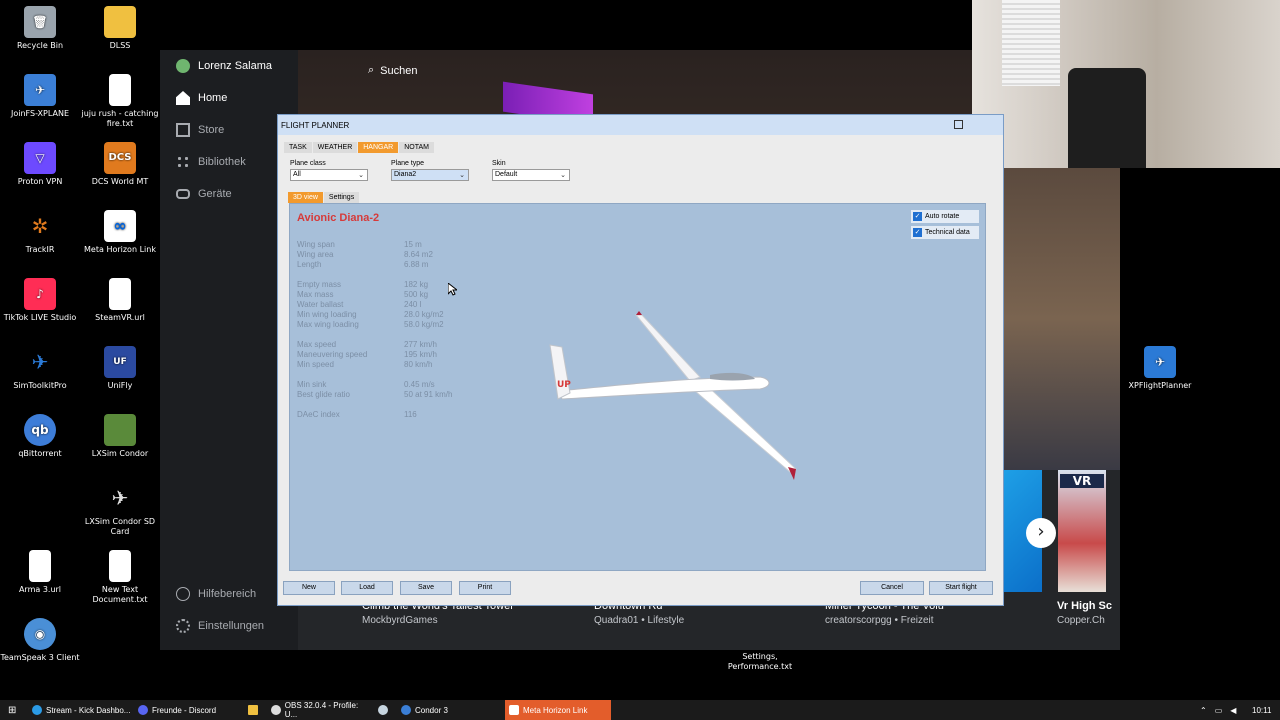 The width and height of the screenshot is (1280, 720). I want to click on tab-3d-view: 3D view, so click(305, 197).